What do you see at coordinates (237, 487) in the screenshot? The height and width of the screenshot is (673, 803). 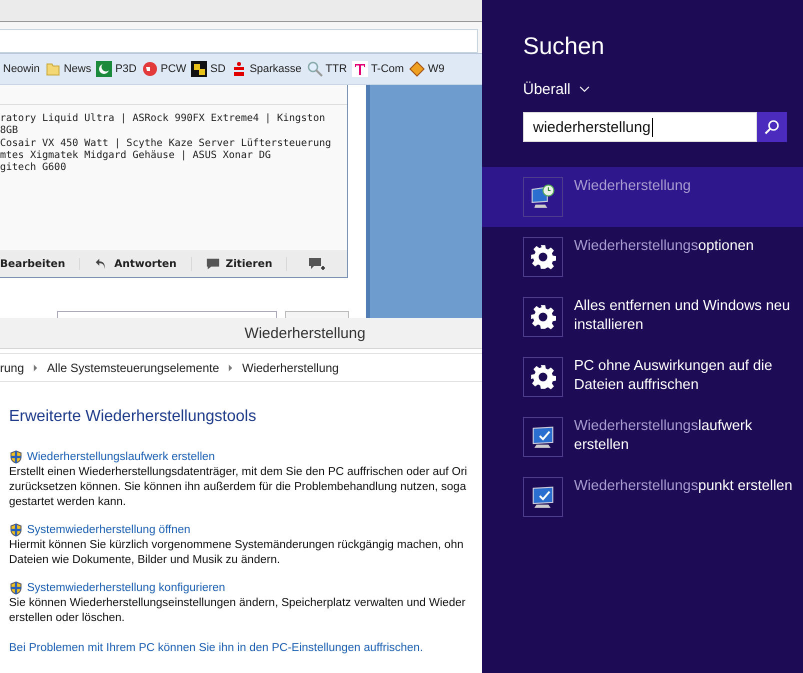 I see `description-line: zurücksetzen können. Sie können ihn außerdem für die Problembehandlung nutzen, soga` at bounding box center [237, 487].